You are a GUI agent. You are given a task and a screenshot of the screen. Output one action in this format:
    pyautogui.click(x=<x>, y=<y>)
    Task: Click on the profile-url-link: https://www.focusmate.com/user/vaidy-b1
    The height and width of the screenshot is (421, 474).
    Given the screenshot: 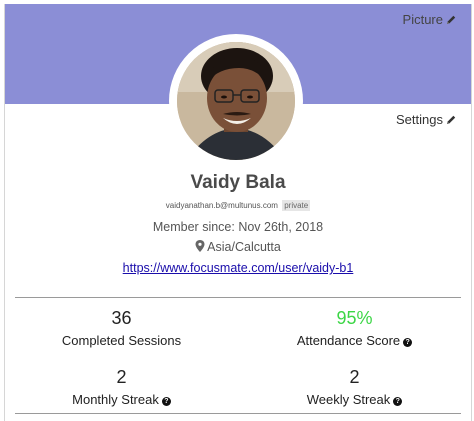 What is the action you would take?
    pyautogui.click(x=238, y=268)
    